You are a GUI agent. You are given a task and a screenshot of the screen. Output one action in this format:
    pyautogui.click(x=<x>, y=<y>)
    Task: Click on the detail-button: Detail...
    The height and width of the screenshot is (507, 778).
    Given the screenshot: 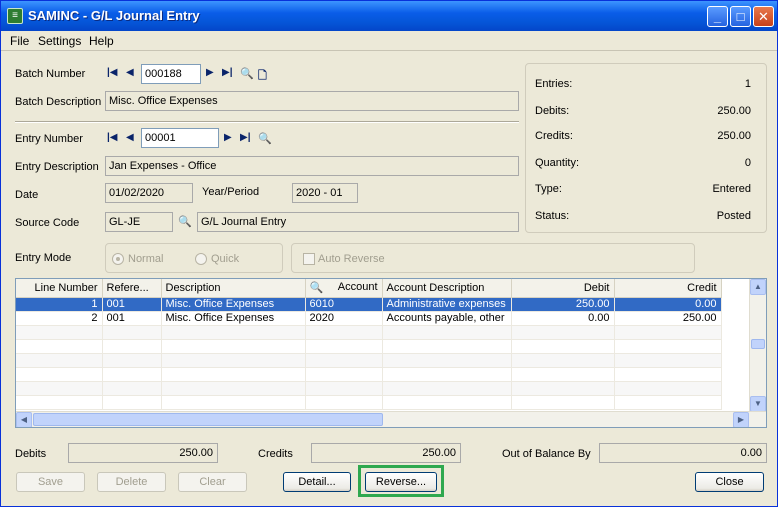 What is the action you would take?
    pyautogui.click(x=317, y=482)
    